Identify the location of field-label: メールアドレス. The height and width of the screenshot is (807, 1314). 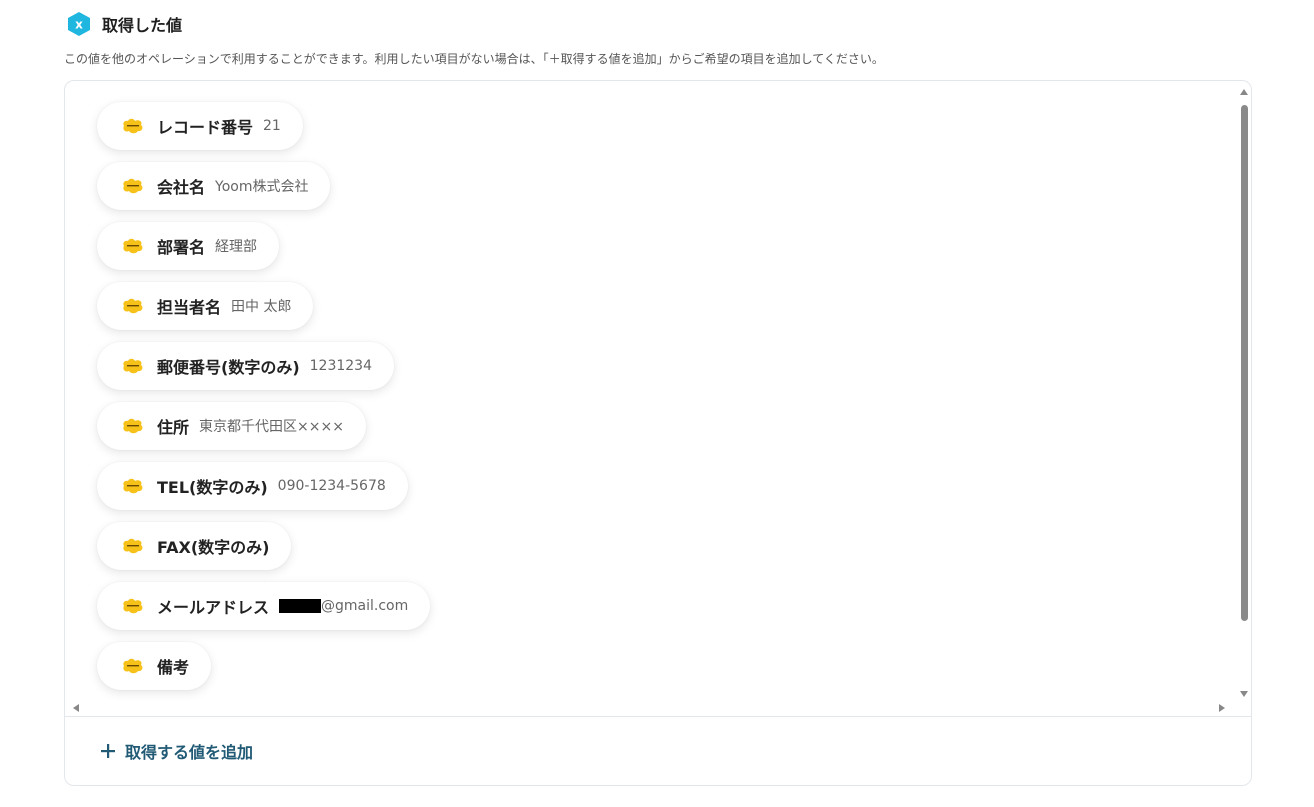
(213, 607).